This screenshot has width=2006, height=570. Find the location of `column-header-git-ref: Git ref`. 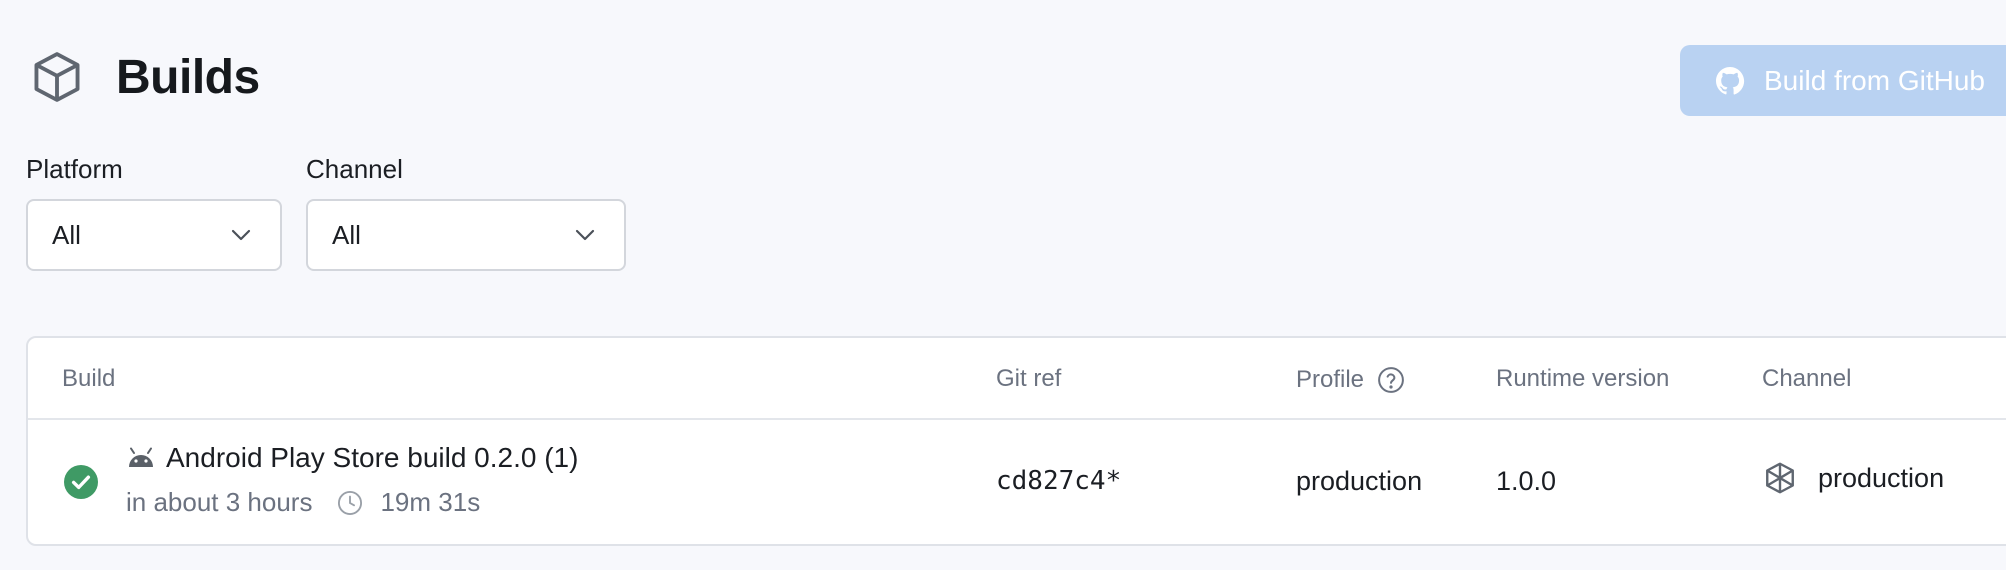

column-header-git-ref: Git ref is located at coordinates (1029, 378).